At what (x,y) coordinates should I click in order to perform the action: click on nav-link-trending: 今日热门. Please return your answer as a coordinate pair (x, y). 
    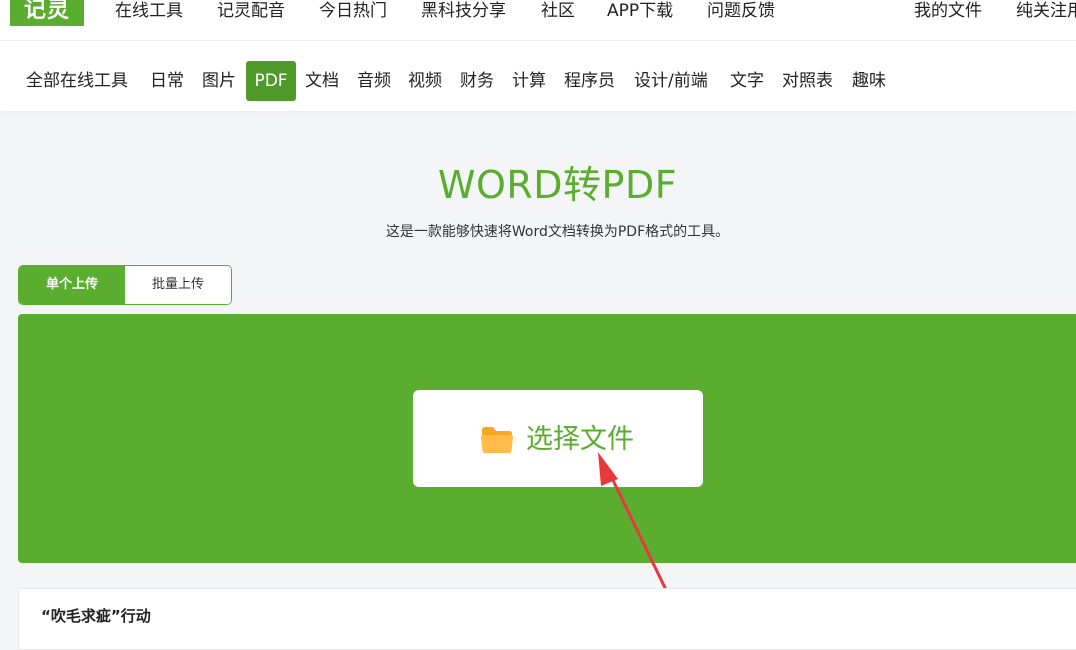
    Looking at the image, I should click on (353, 11).